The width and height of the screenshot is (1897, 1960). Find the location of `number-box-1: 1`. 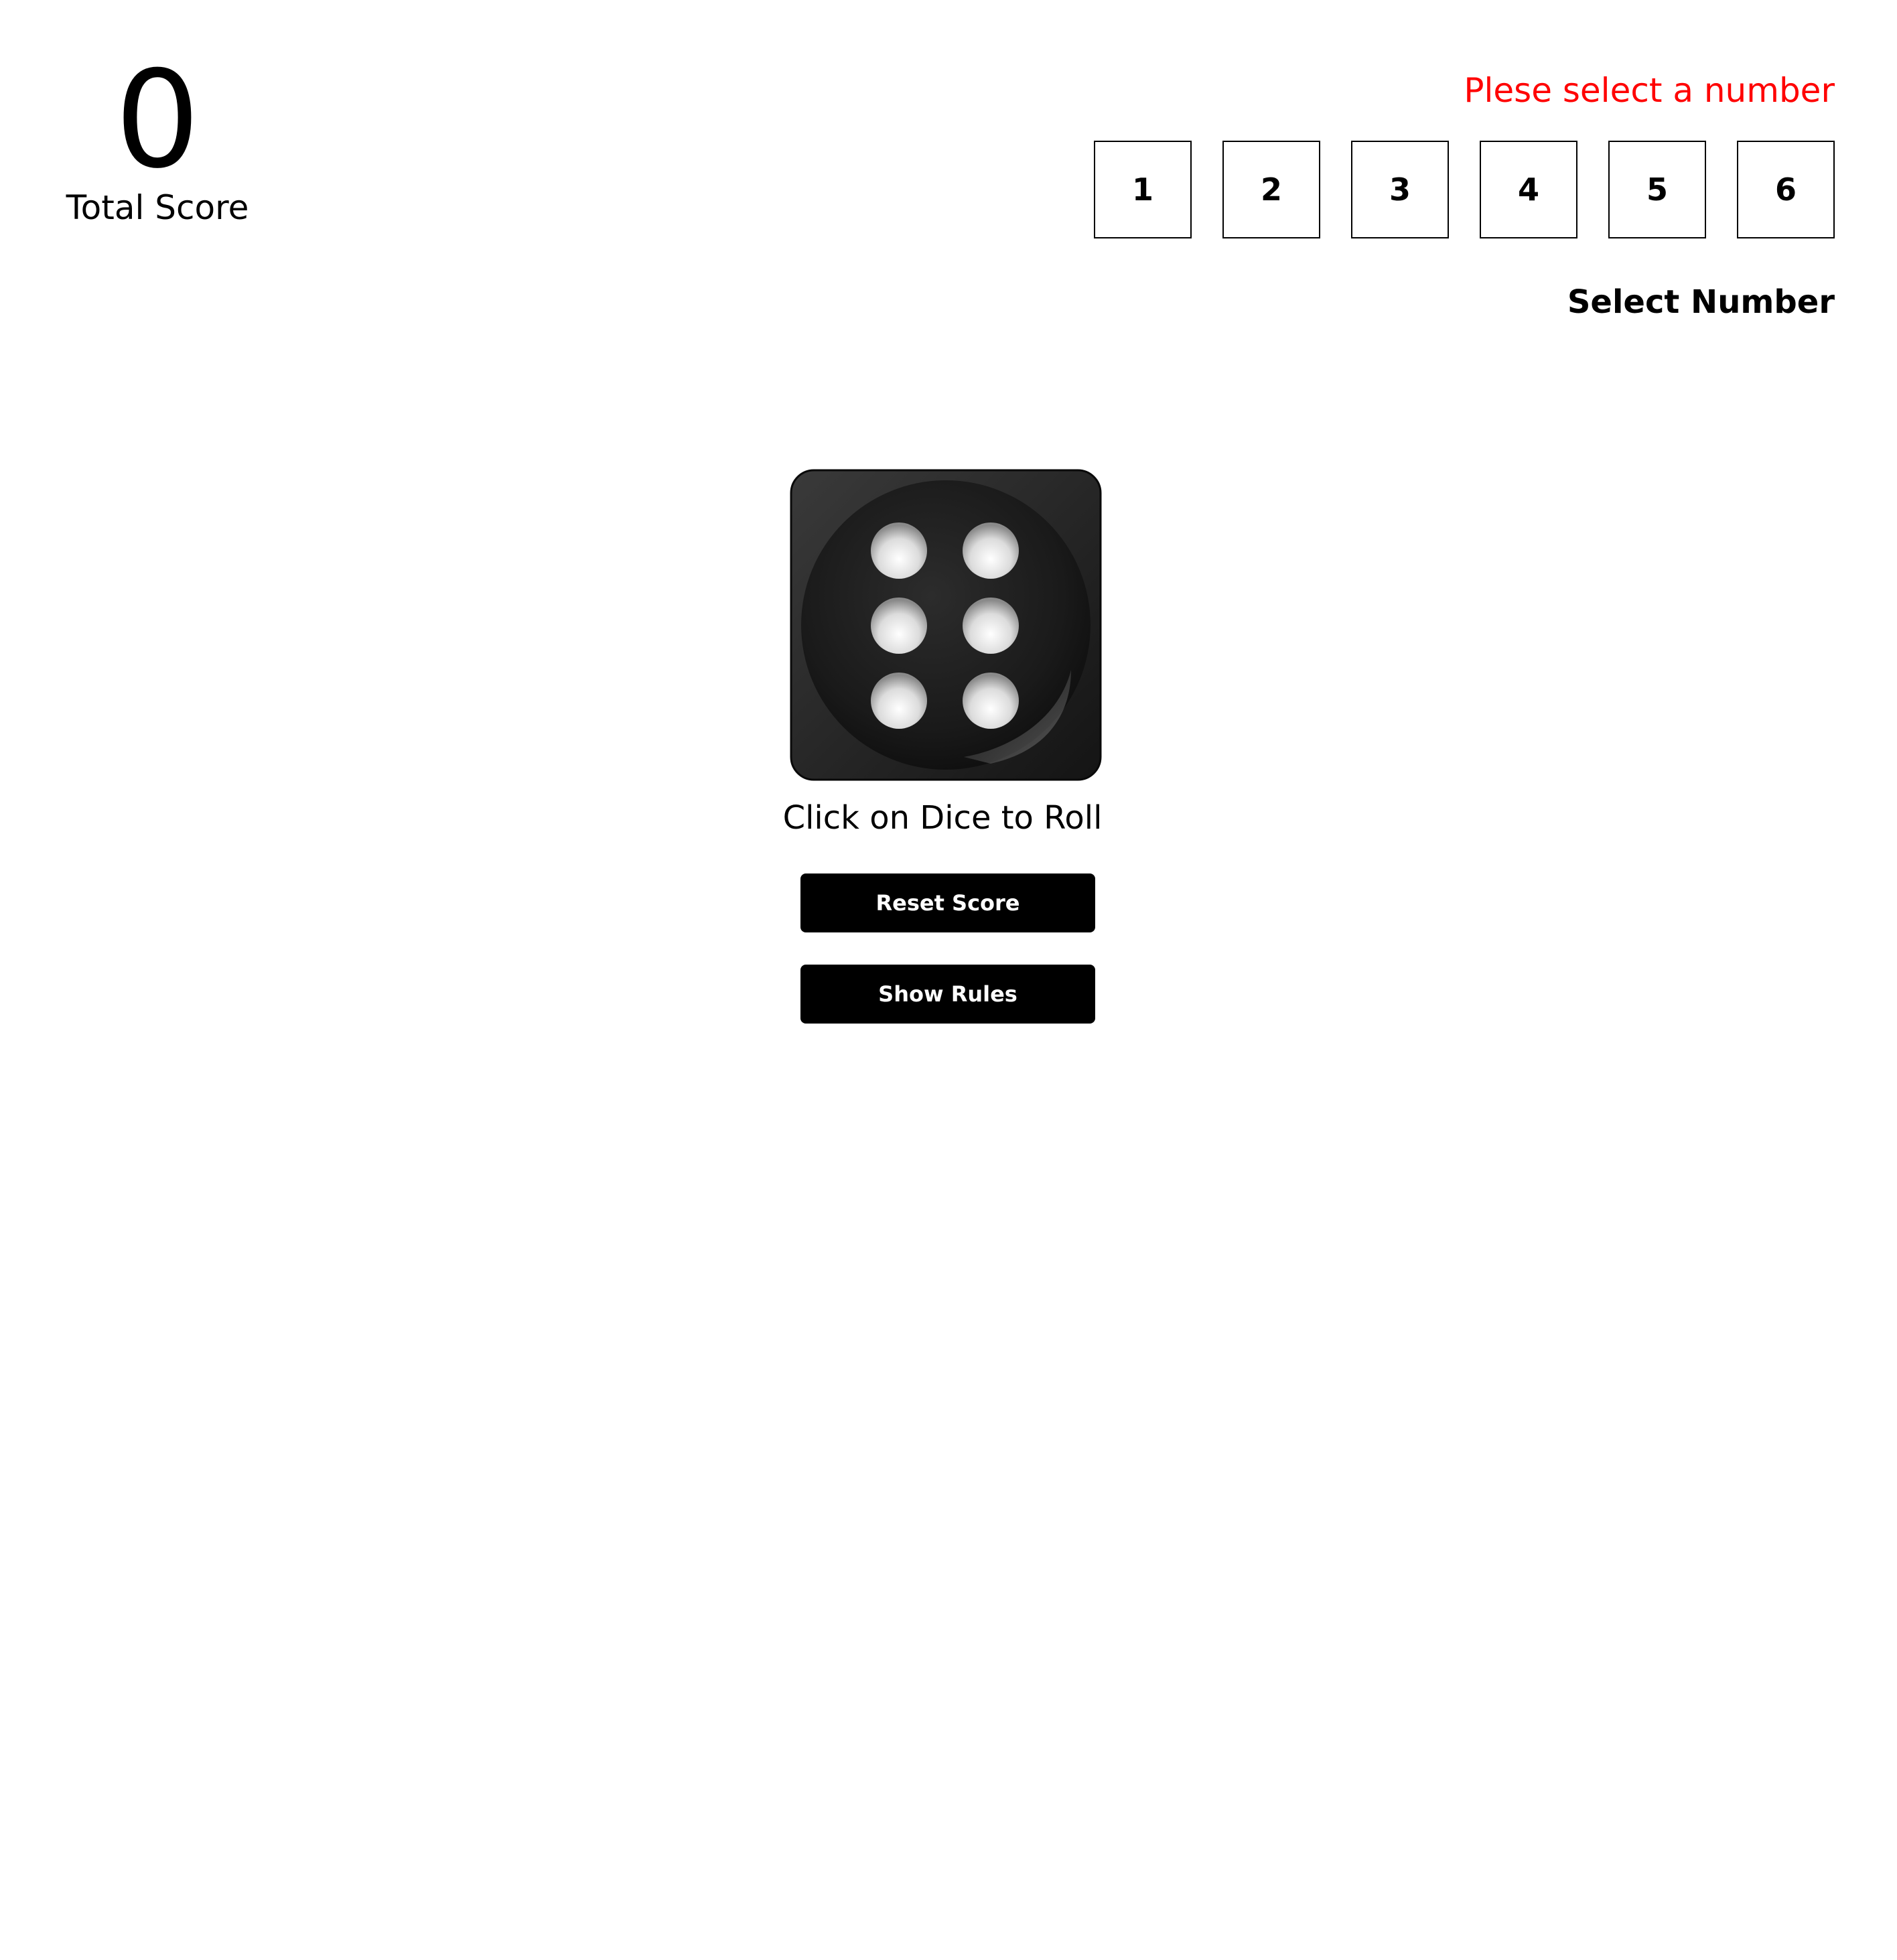

number-box-1: 1 is located at coordinates (1143, 190).